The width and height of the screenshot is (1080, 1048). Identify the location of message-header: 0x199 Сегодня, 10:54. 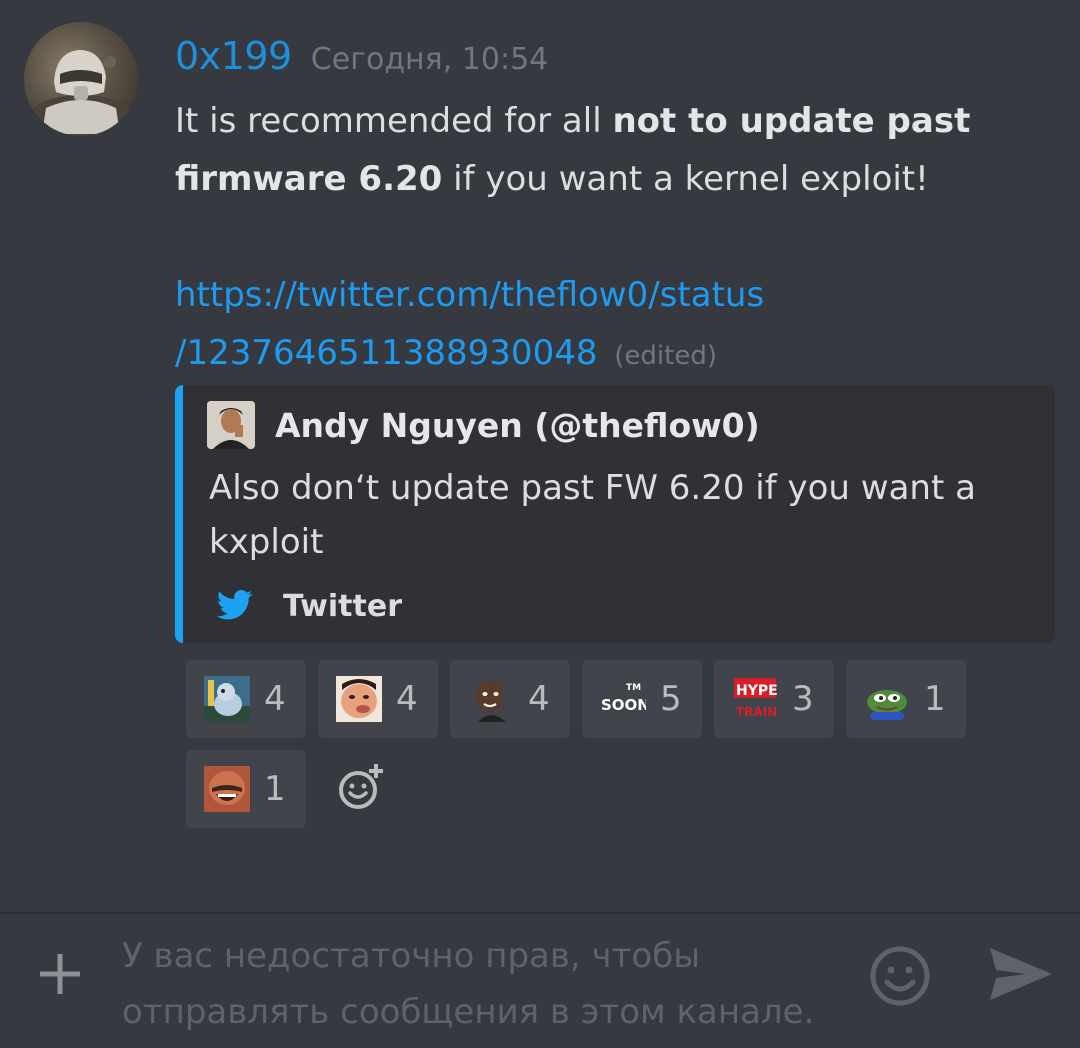
(361, 56).